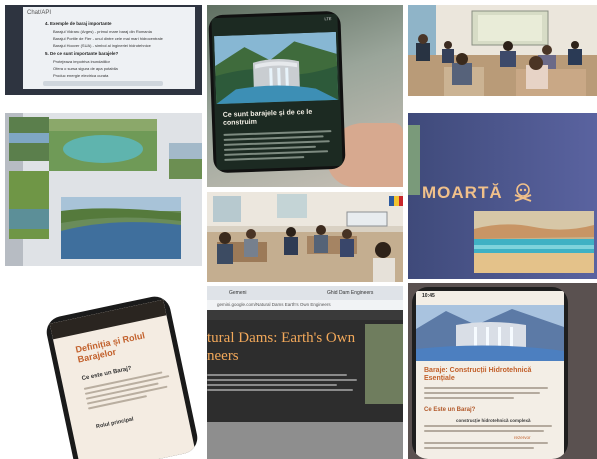  What do you see at coordinates (103, 83) in the screenshot?
I see `doc-toolbar` at bounding box center [103, 83].